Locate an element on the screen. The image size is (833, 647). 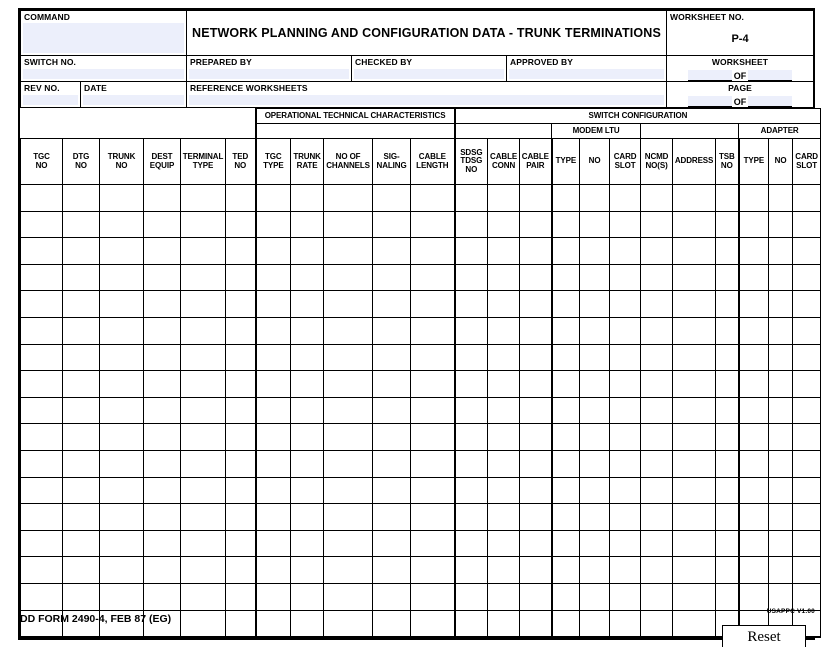
page-of-num-input is located at coordinates (709, 101).